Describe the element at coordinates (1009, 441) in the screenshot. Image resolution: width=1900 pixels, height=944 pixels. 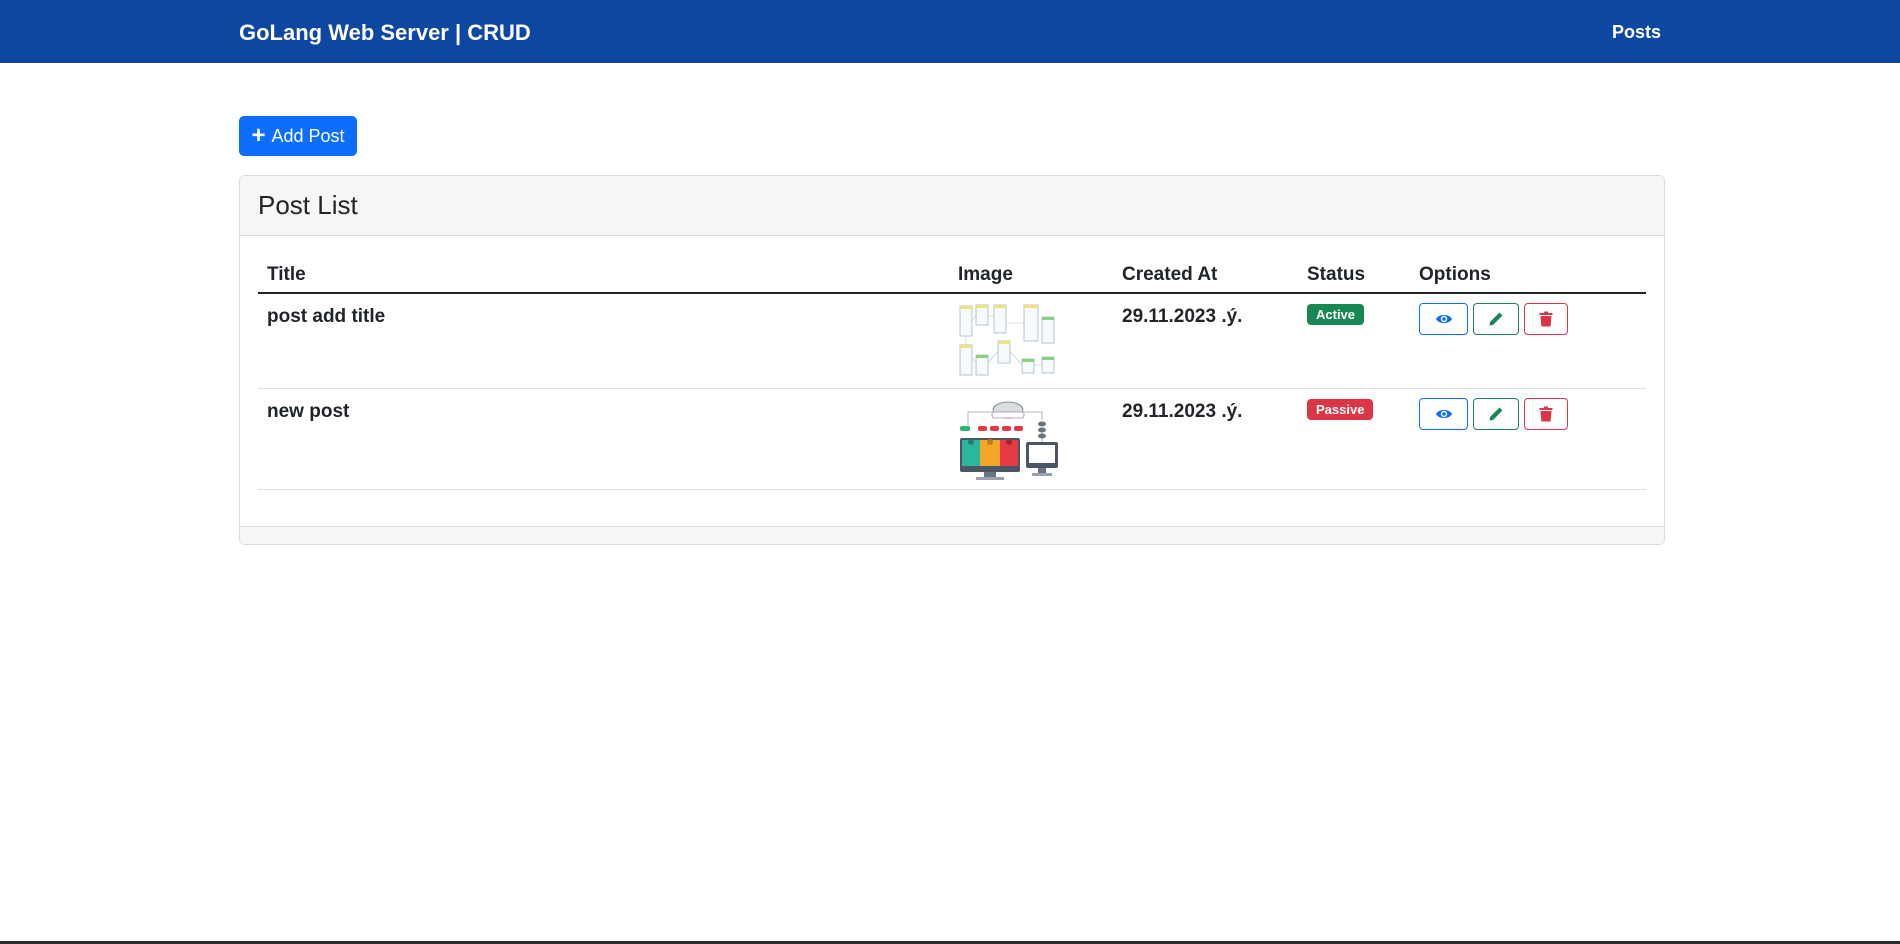
I see `network-illustration-image` at that location.